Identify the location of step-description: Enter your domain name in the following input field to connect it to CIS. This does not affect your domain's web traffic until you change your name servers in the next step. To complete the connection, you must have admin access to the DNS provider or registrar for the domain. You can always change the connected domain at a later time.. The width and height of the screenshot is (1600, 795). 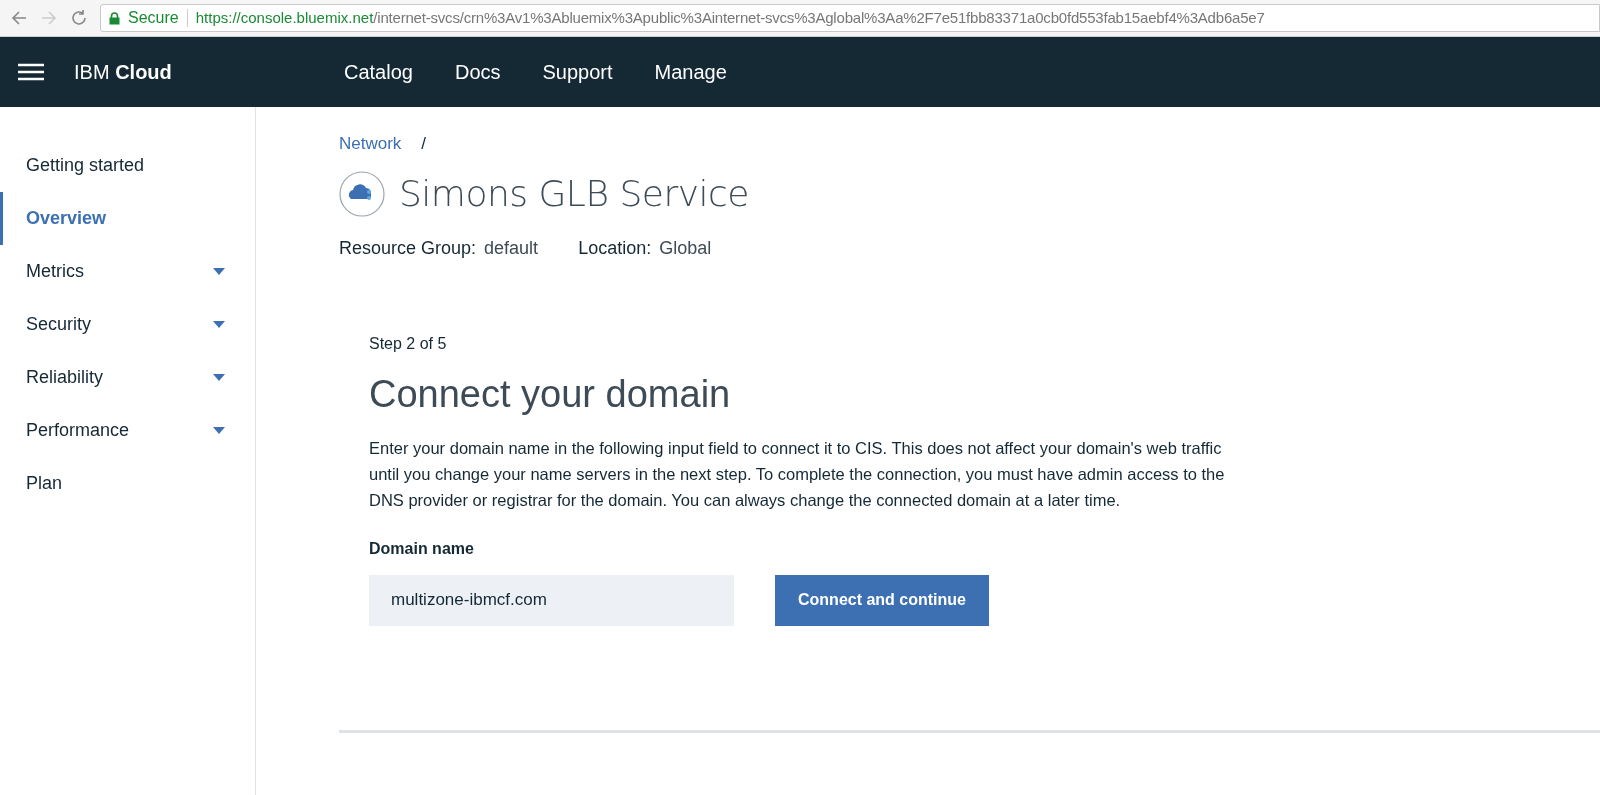
(797, 474).